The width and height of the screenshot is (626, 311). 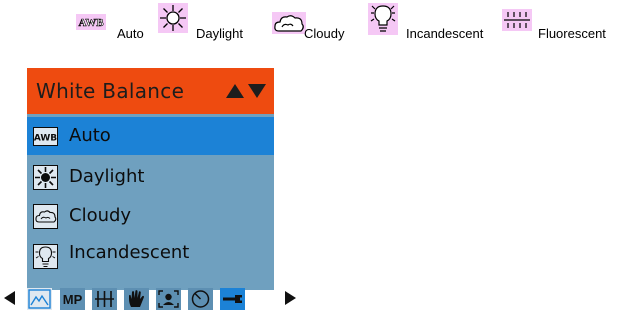 What do you see at coordinates (517, 20) in the screenshot?
I see `fluorescent-icon` at bounding box center [517, 20].